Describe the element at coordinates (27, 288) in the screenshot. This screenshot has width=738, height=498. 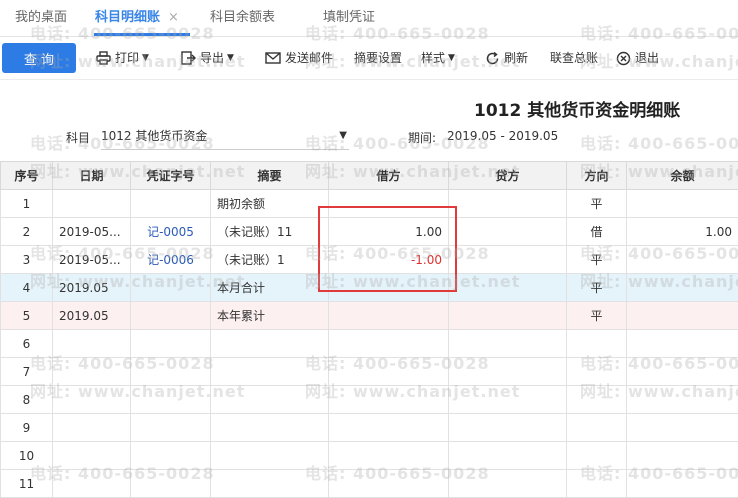
I see `cell-no: 4` at that location.